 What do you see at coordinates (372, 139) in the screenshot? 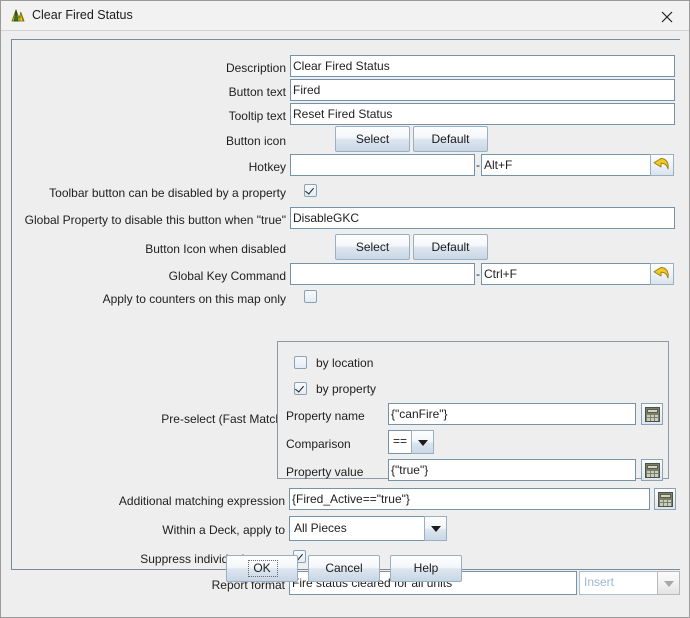
I see `button-icon-select-button: Select` at bounding box center [372, 139].